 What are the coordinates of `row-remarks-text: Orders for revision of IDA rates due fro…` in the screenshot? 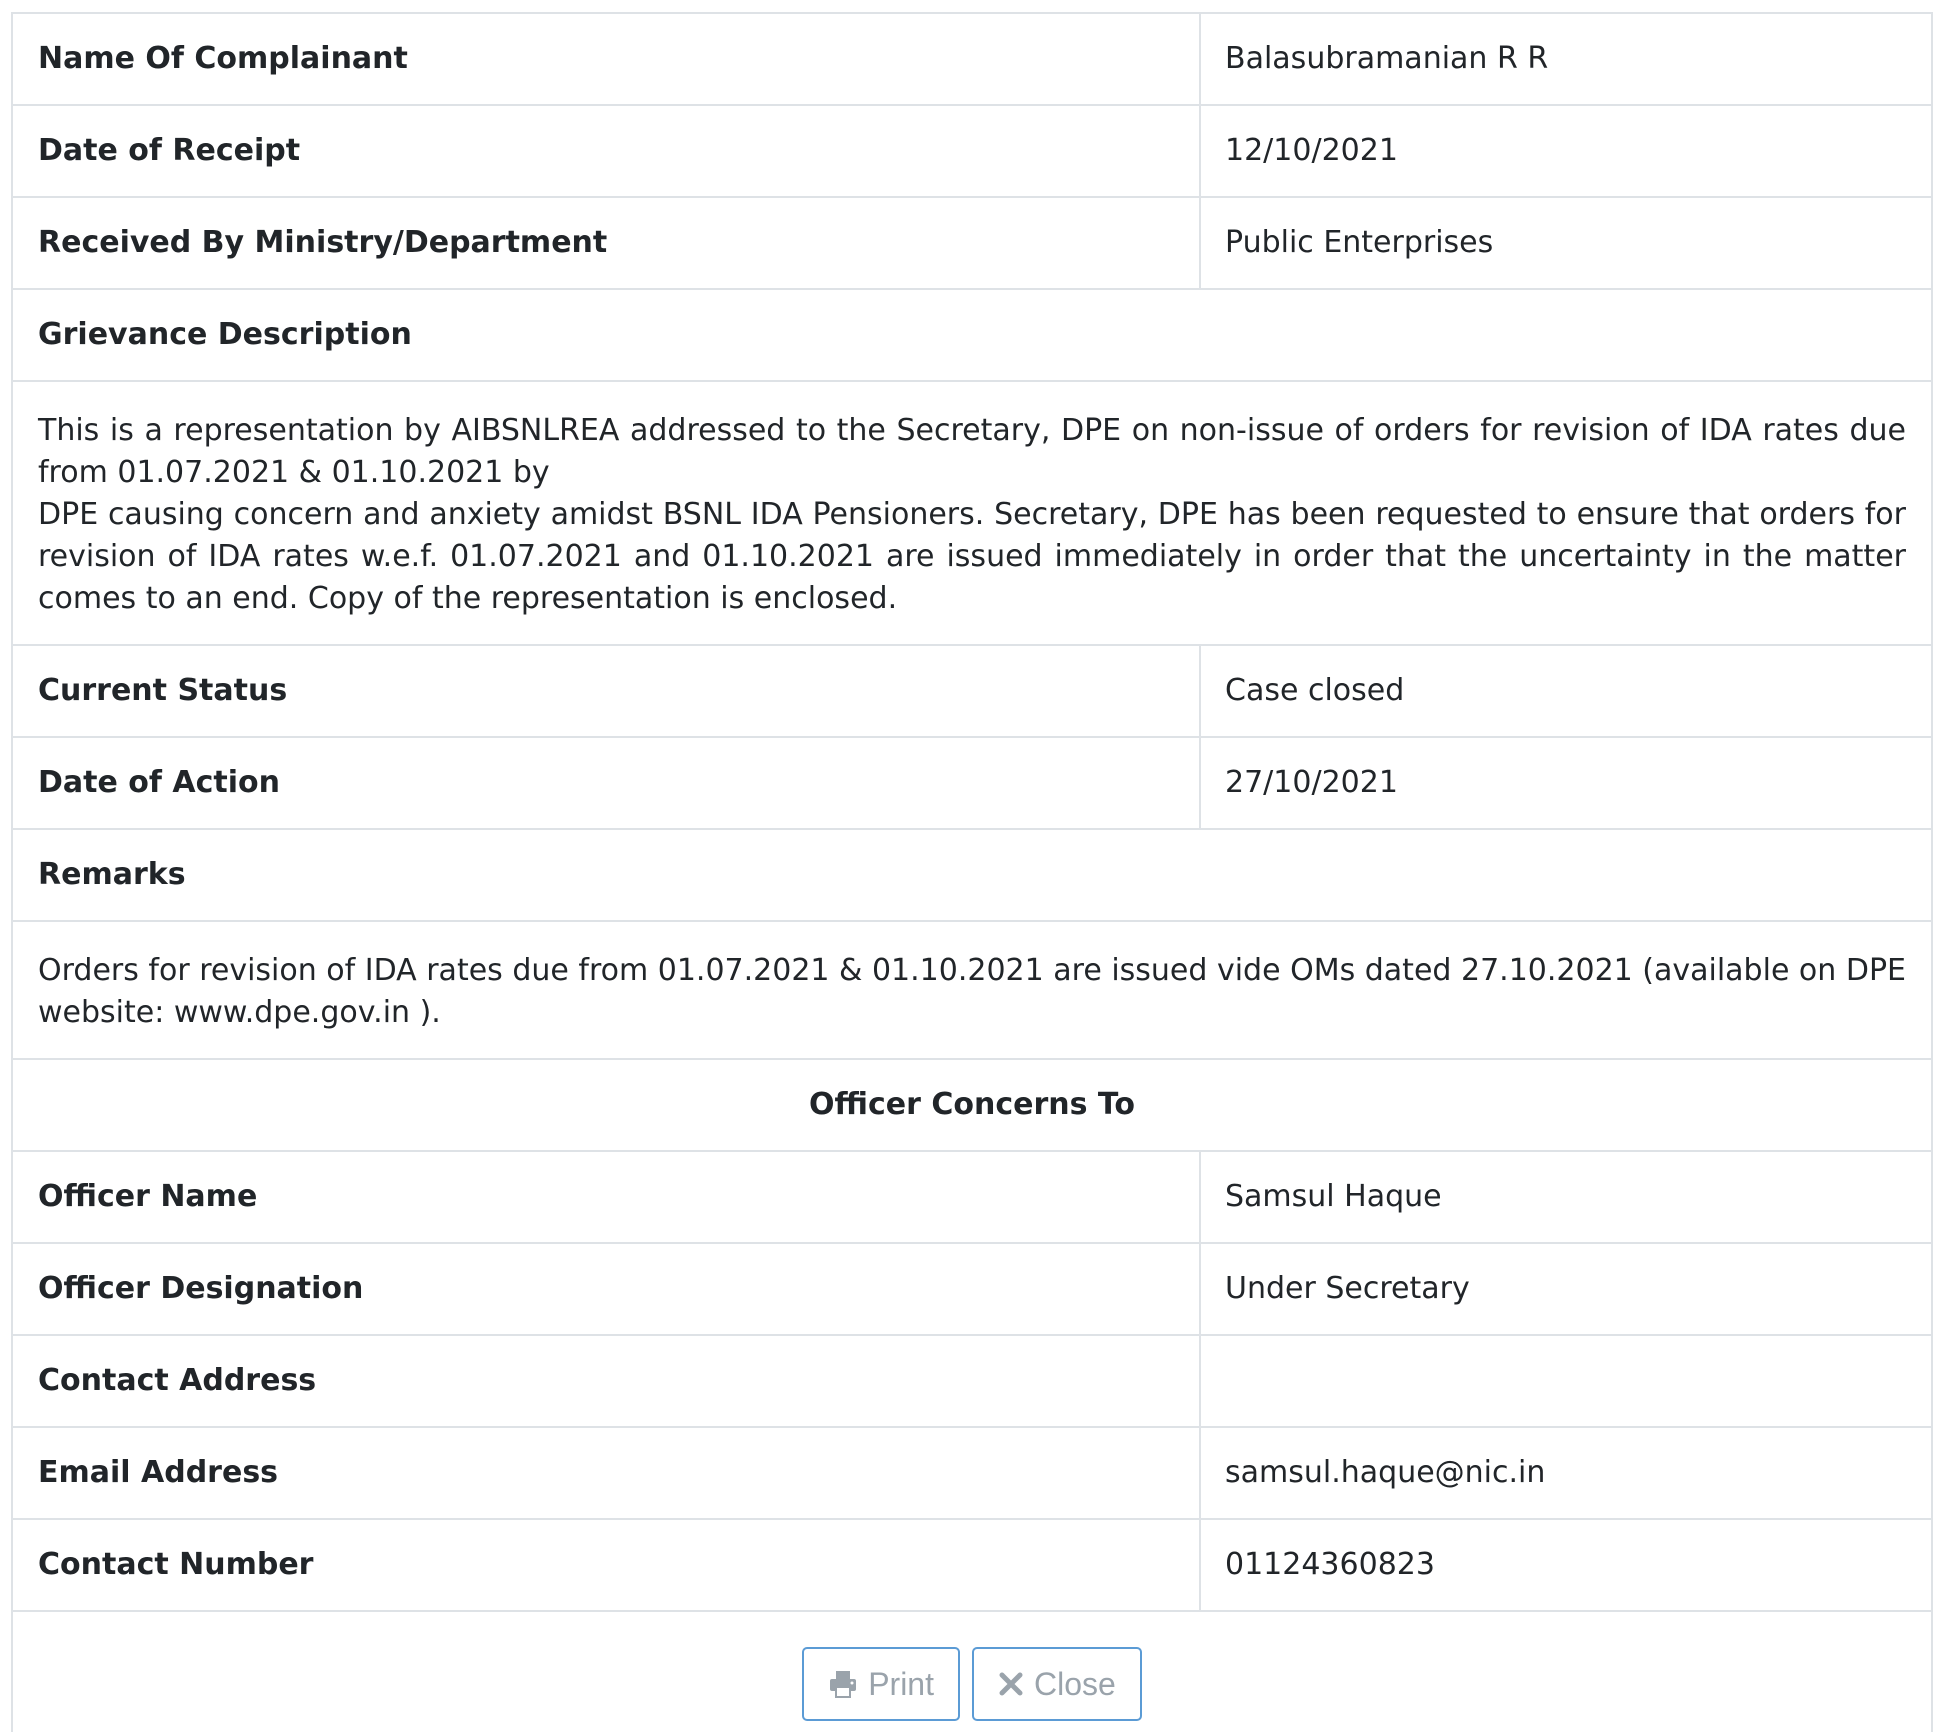 It's located at (972, 991).